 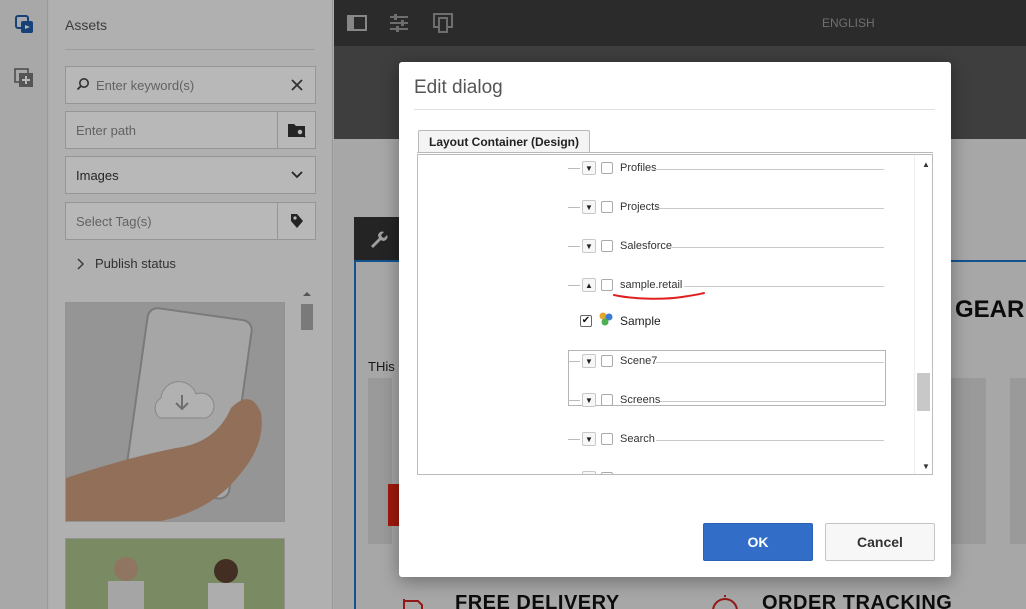 I want to click on scrollbar-thumb, so click(x=923, y=392).